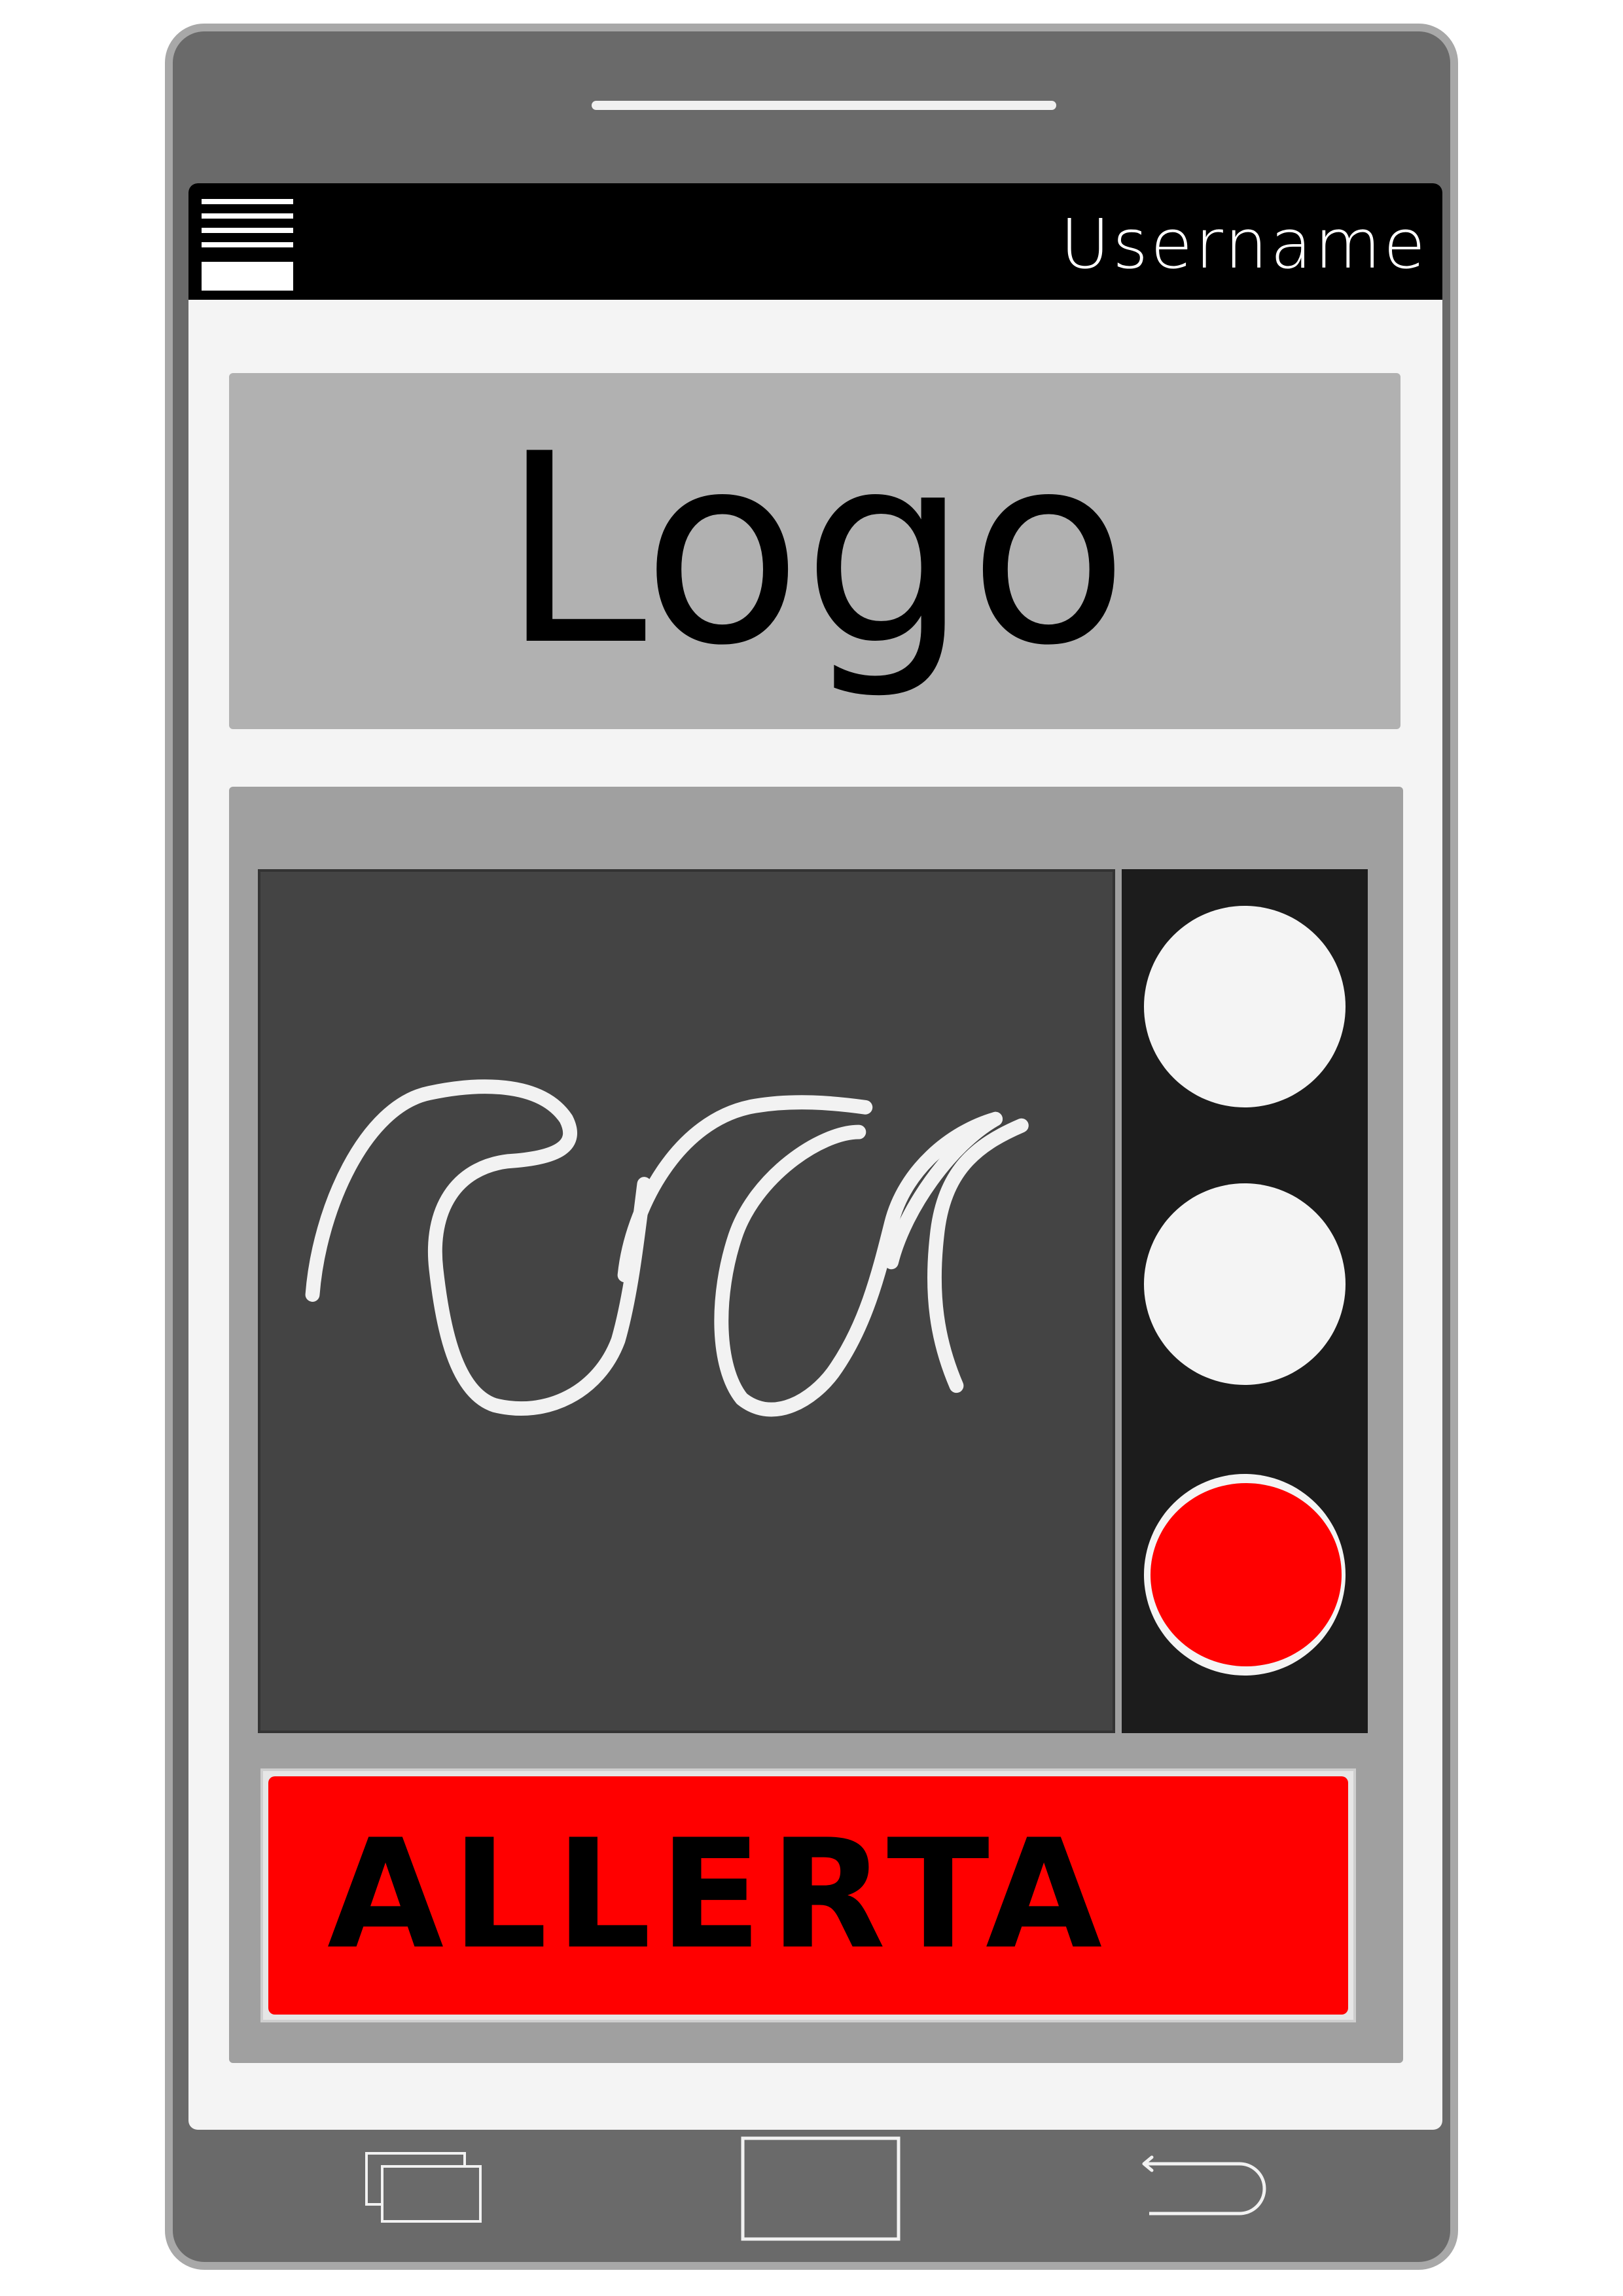 This screenshot has width=1623, height=2296. I want to click on round-button-3-active, so click(1245, 1575).